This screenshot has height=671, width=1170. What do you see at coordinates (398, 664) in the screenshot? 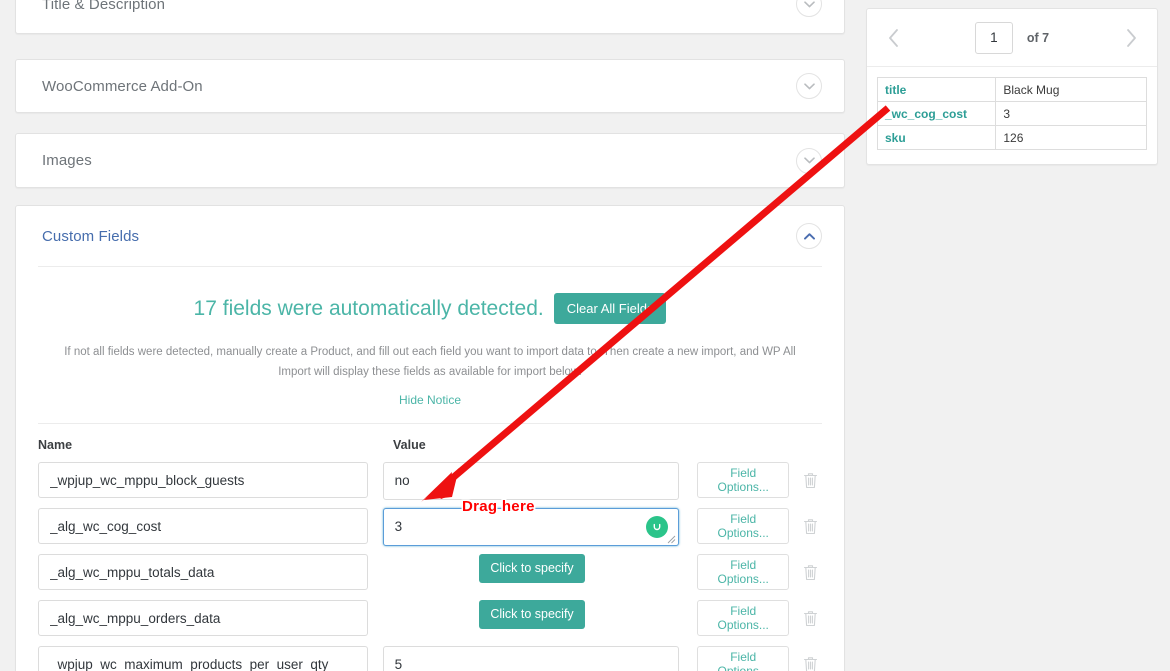
I see `field-value-text: 5` at bounding box center [398, 664].